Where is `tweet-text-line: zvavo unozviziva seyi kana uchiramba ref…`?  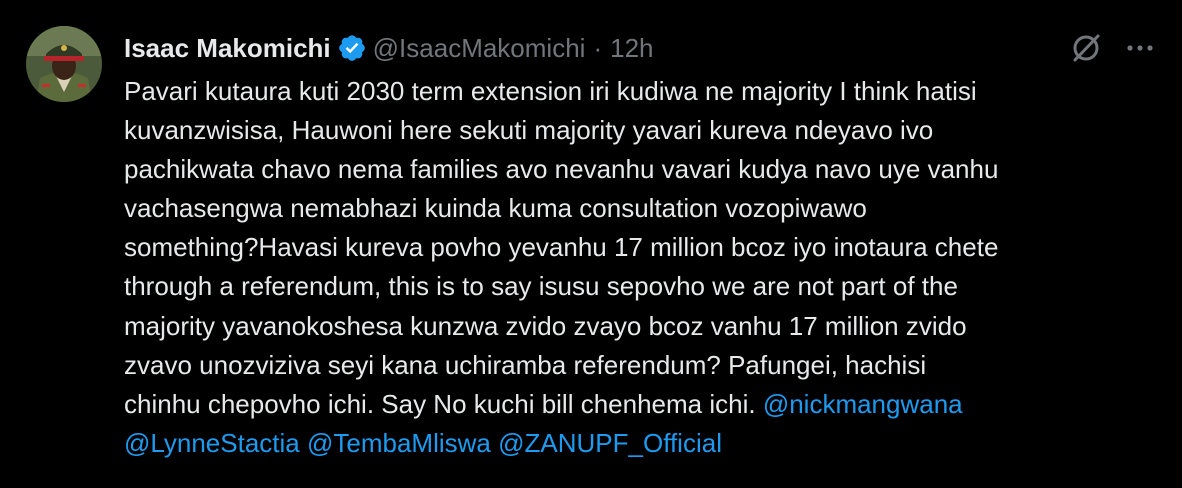
tweet-text-line: zvavo unozviziva seyi kana uchiramba ref… is located at coordinates (525, 364).